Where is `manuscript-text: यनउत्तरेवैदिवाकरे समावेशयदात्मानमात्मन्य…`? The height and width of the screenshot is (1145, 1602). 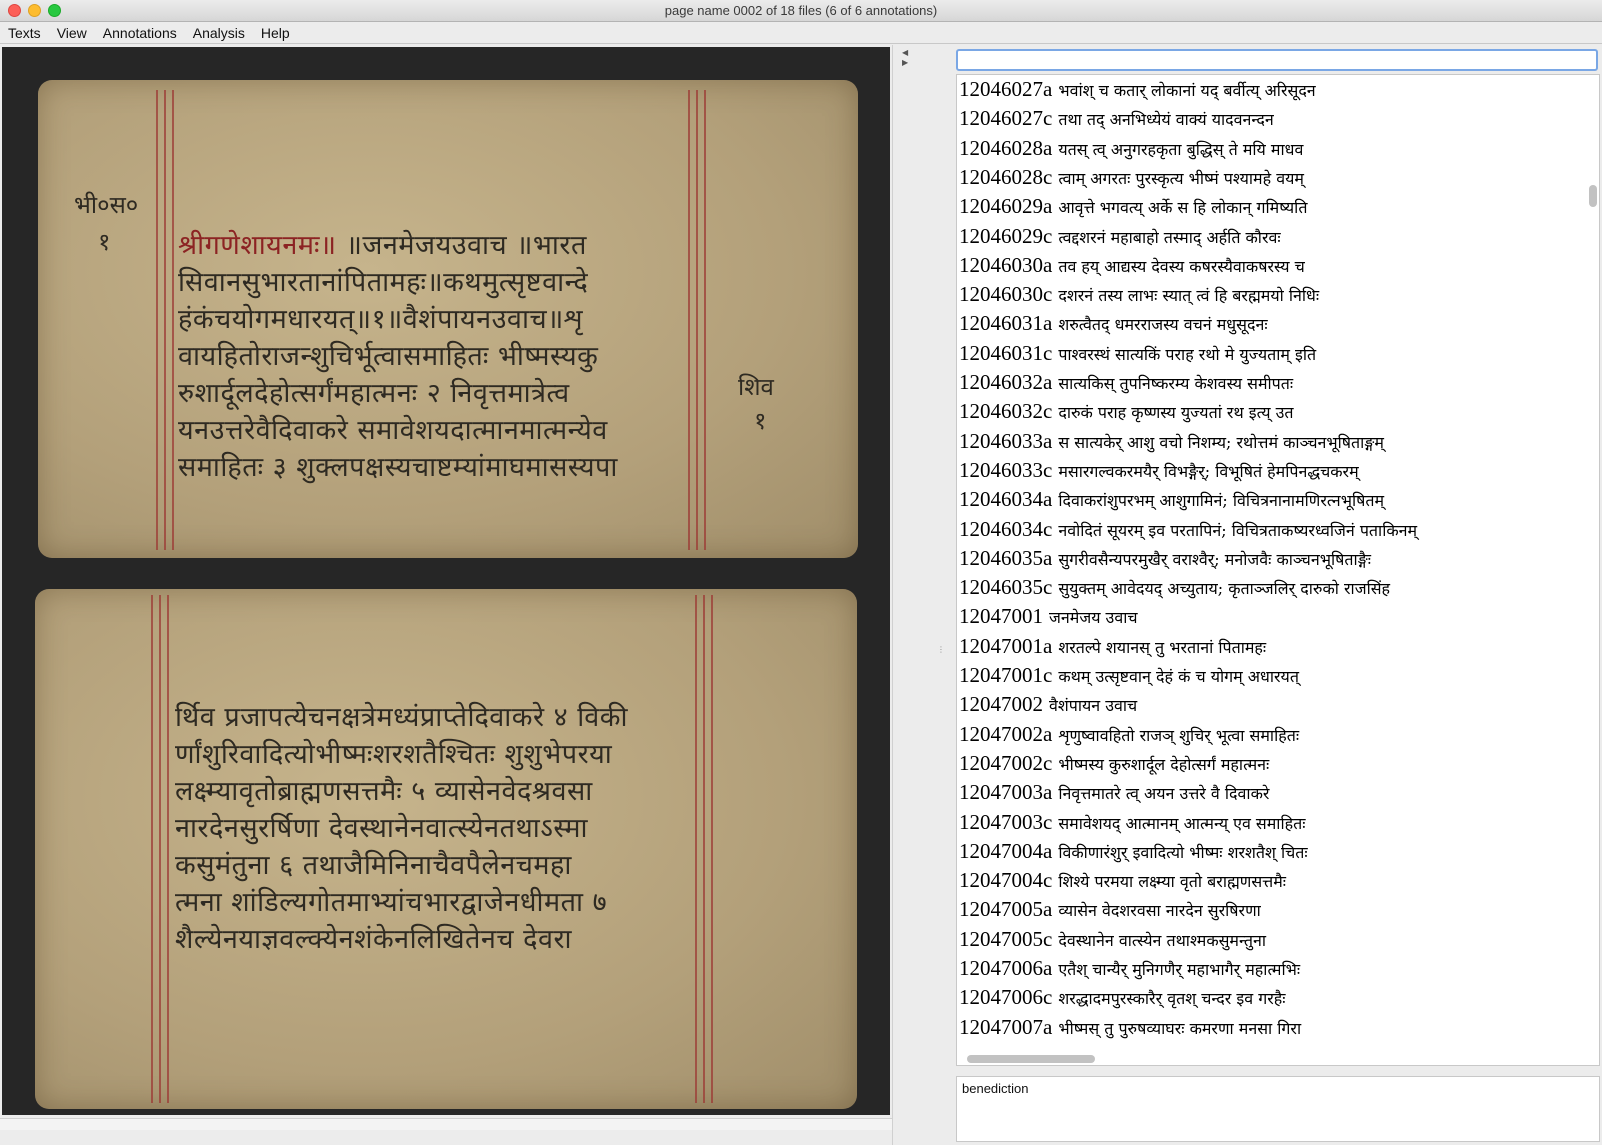 manuscript-text: यनउत्तरेवैदिवाकरे समावेशयदात्मानमात्मन्य… is located at coordinates (393, 430).